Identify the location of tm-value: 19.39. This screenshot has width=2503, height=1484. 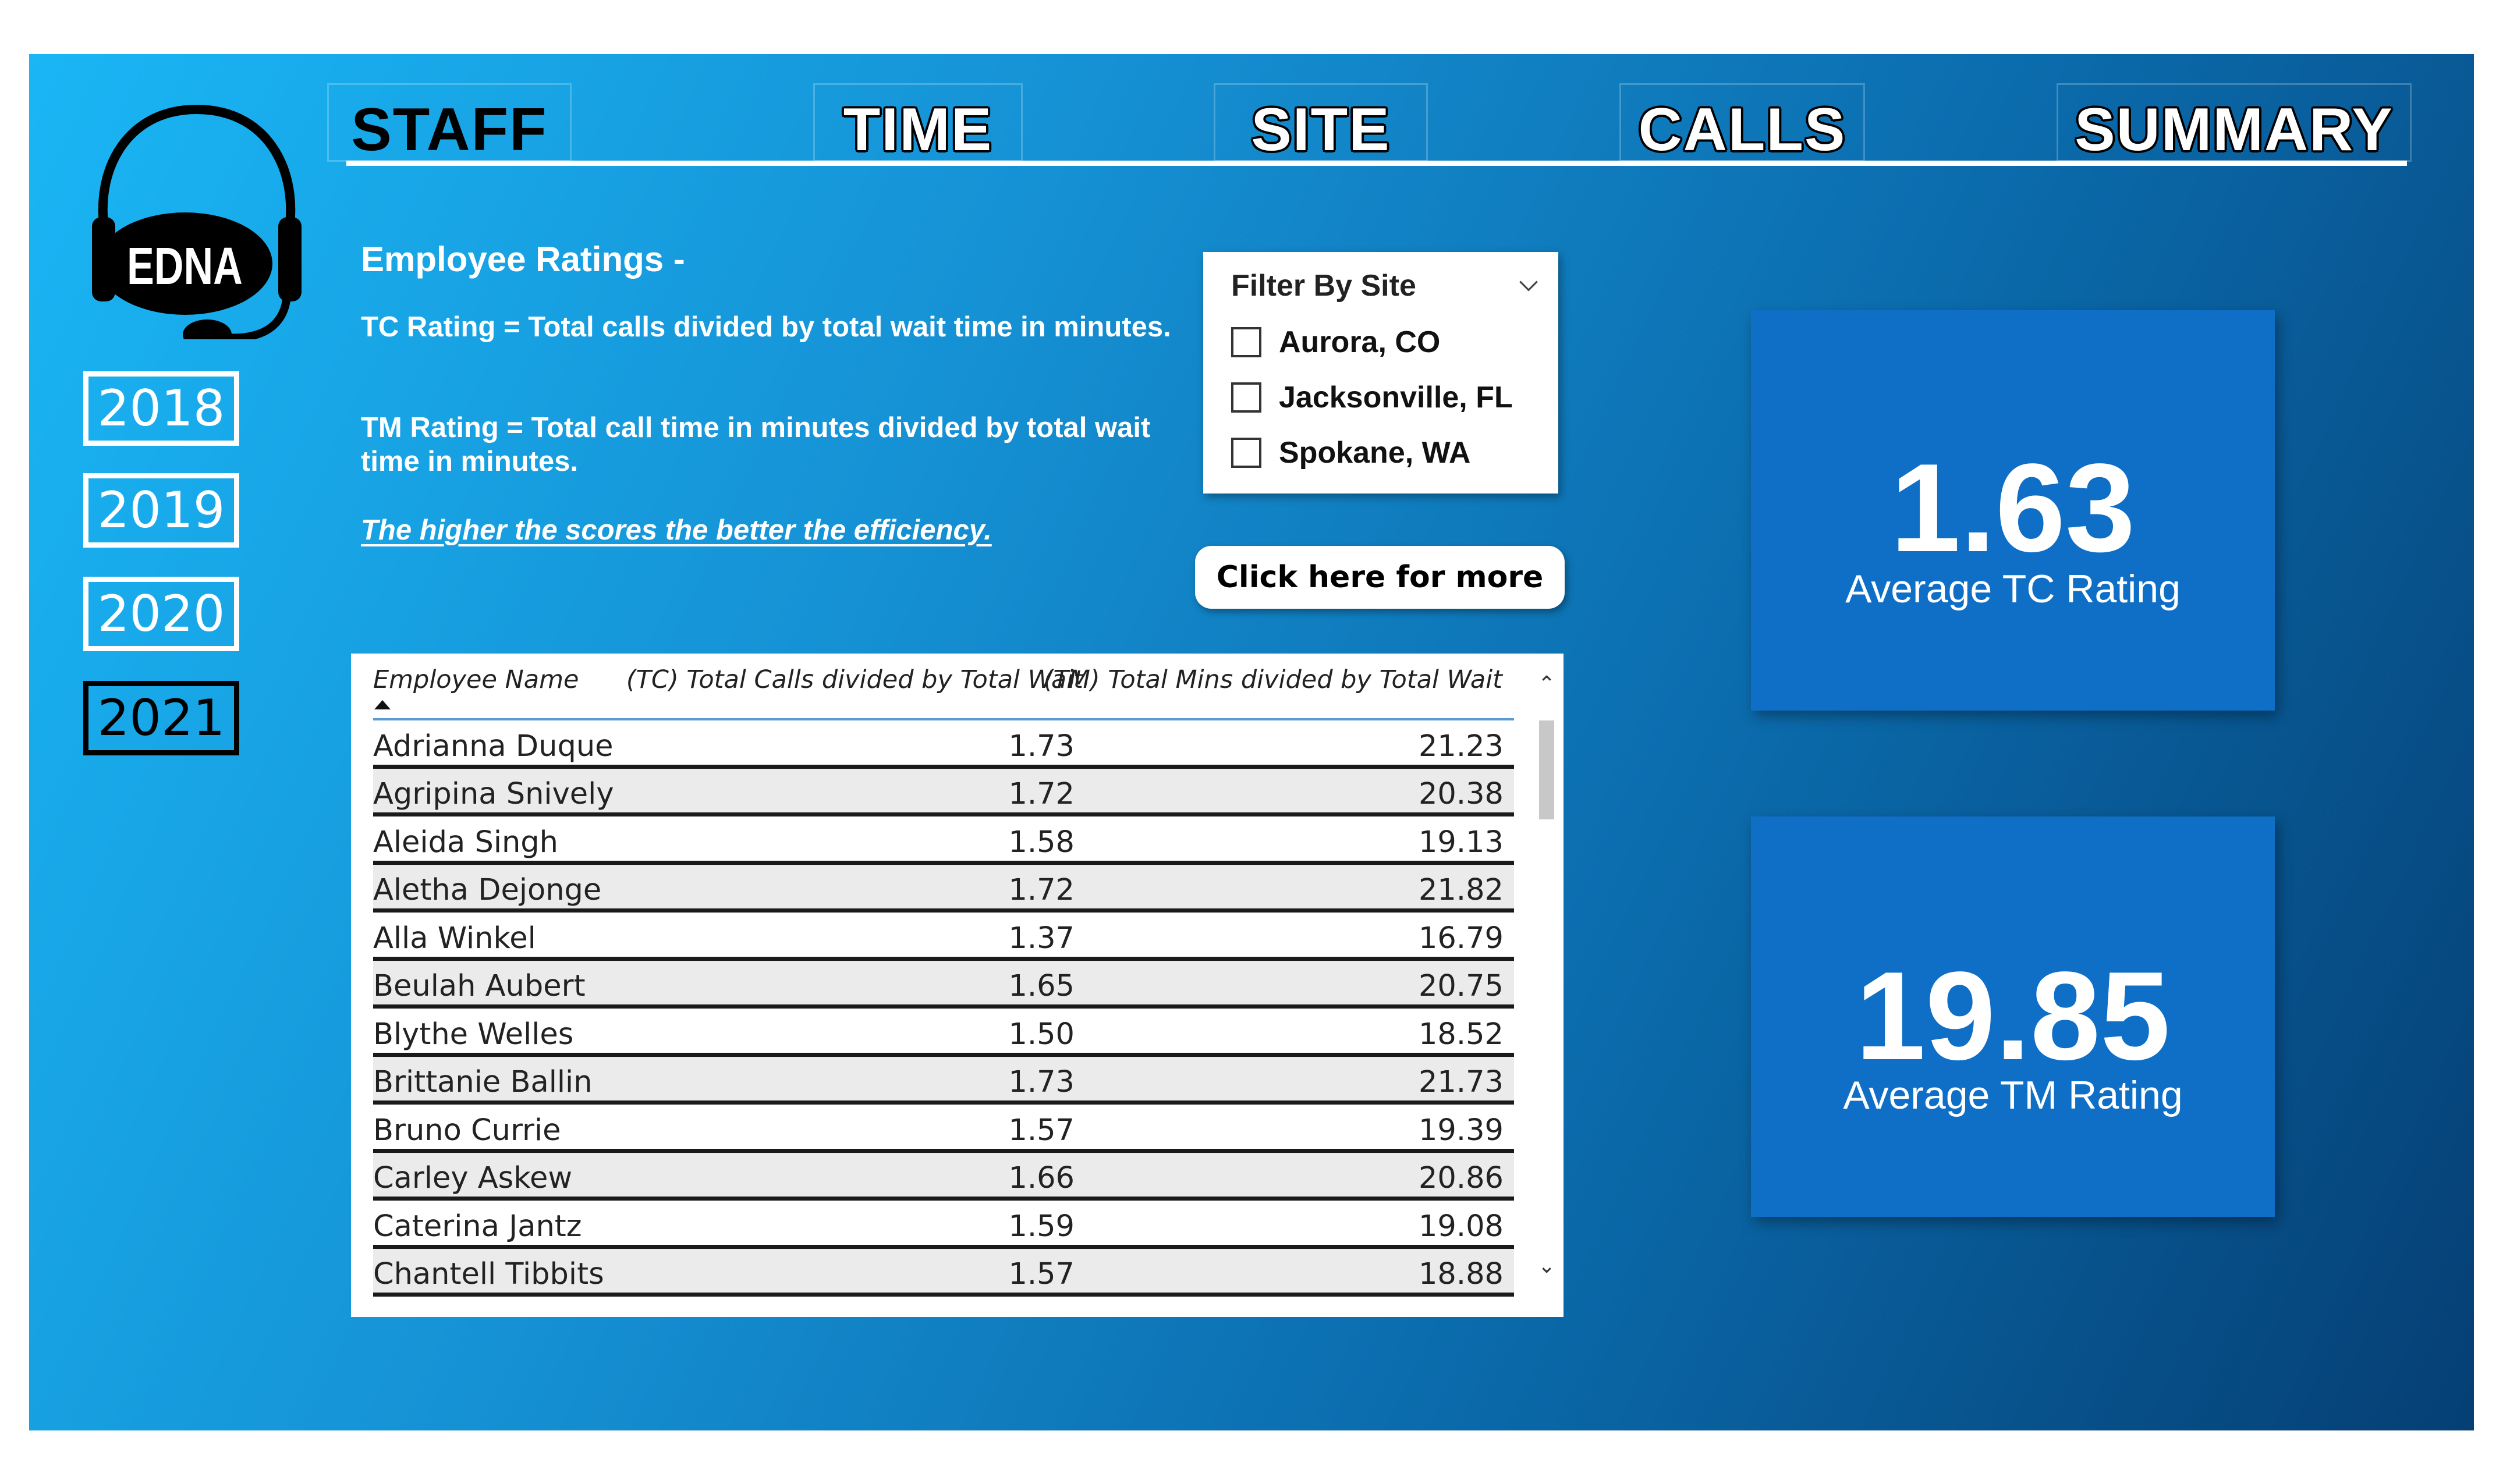
(1461, 1130).